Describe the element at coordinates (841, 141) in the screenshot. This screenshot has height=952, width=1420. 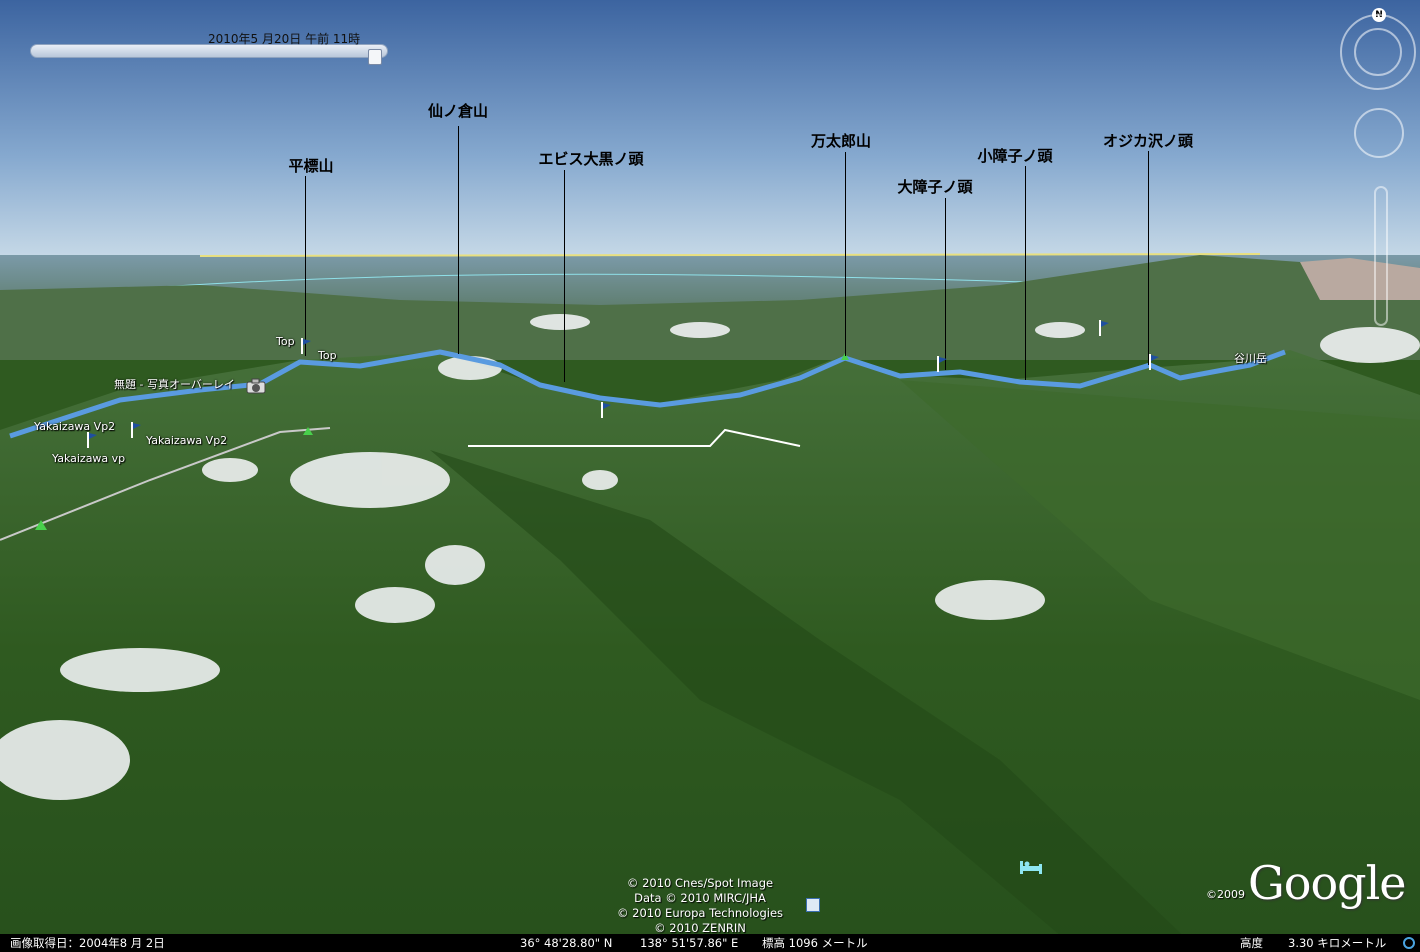
I see `peak-label-mantaro: 万太郎山` at that location.